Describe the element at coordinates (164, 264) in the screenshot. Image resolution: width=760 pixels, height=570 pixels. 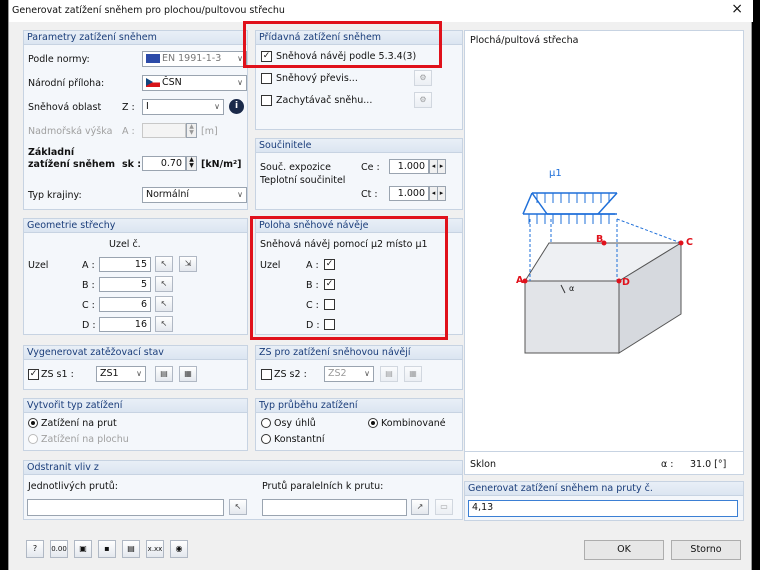
I see `node-a-pick-icon: ↖` at that location.